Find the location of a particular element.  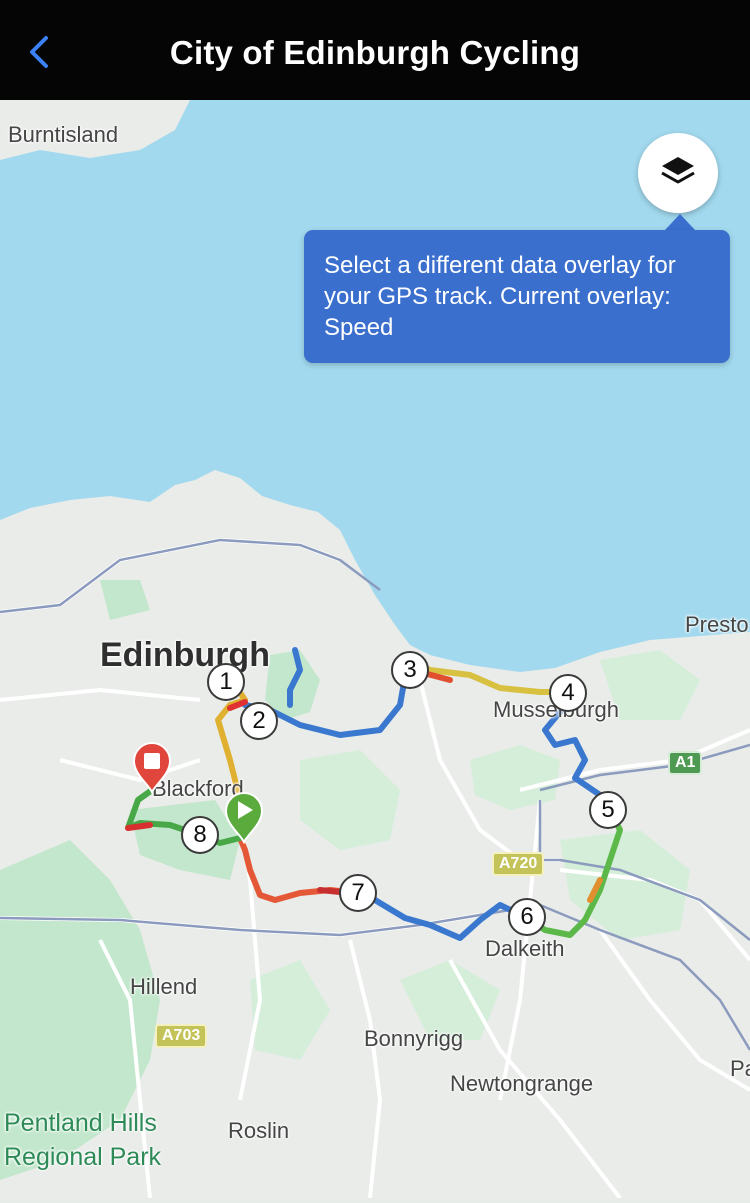

waypoint-marker-8: 8 is located at coordinates (200, 835).